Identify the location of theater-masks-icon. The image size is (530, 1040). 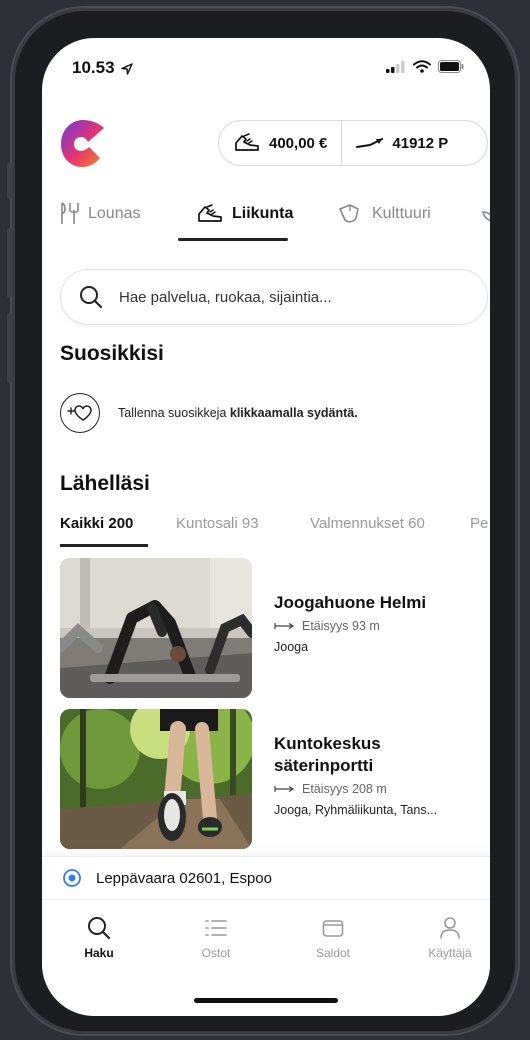
(349, 213).